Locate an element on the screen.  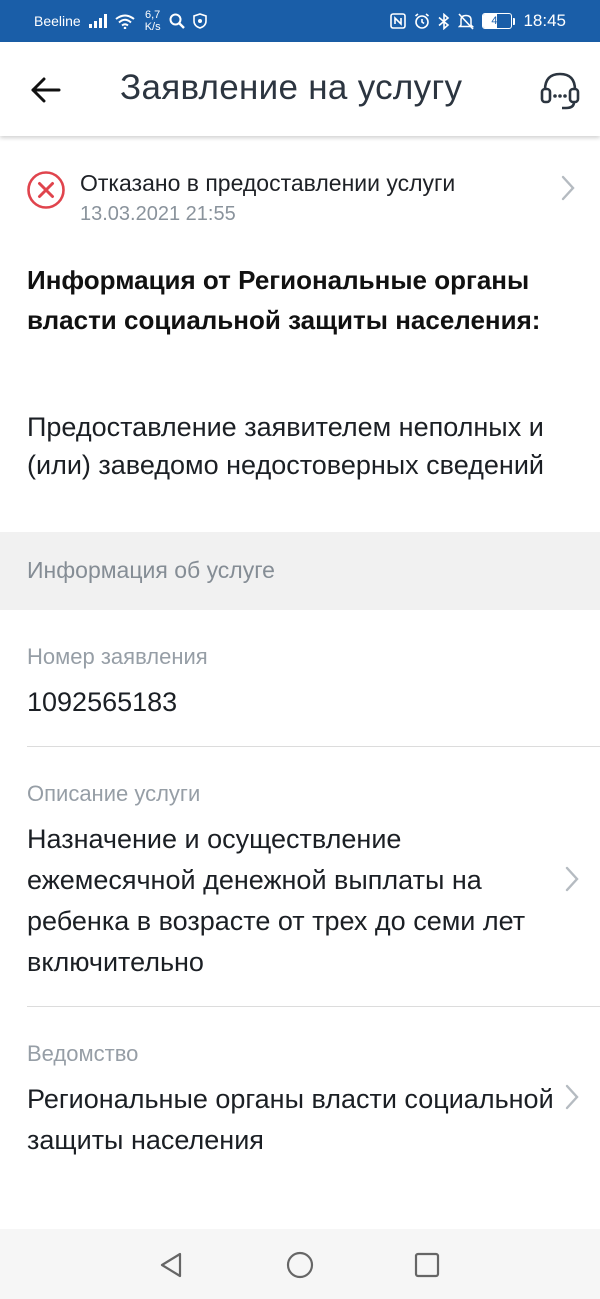
alarm-icon is located at coordinates (422, 21).